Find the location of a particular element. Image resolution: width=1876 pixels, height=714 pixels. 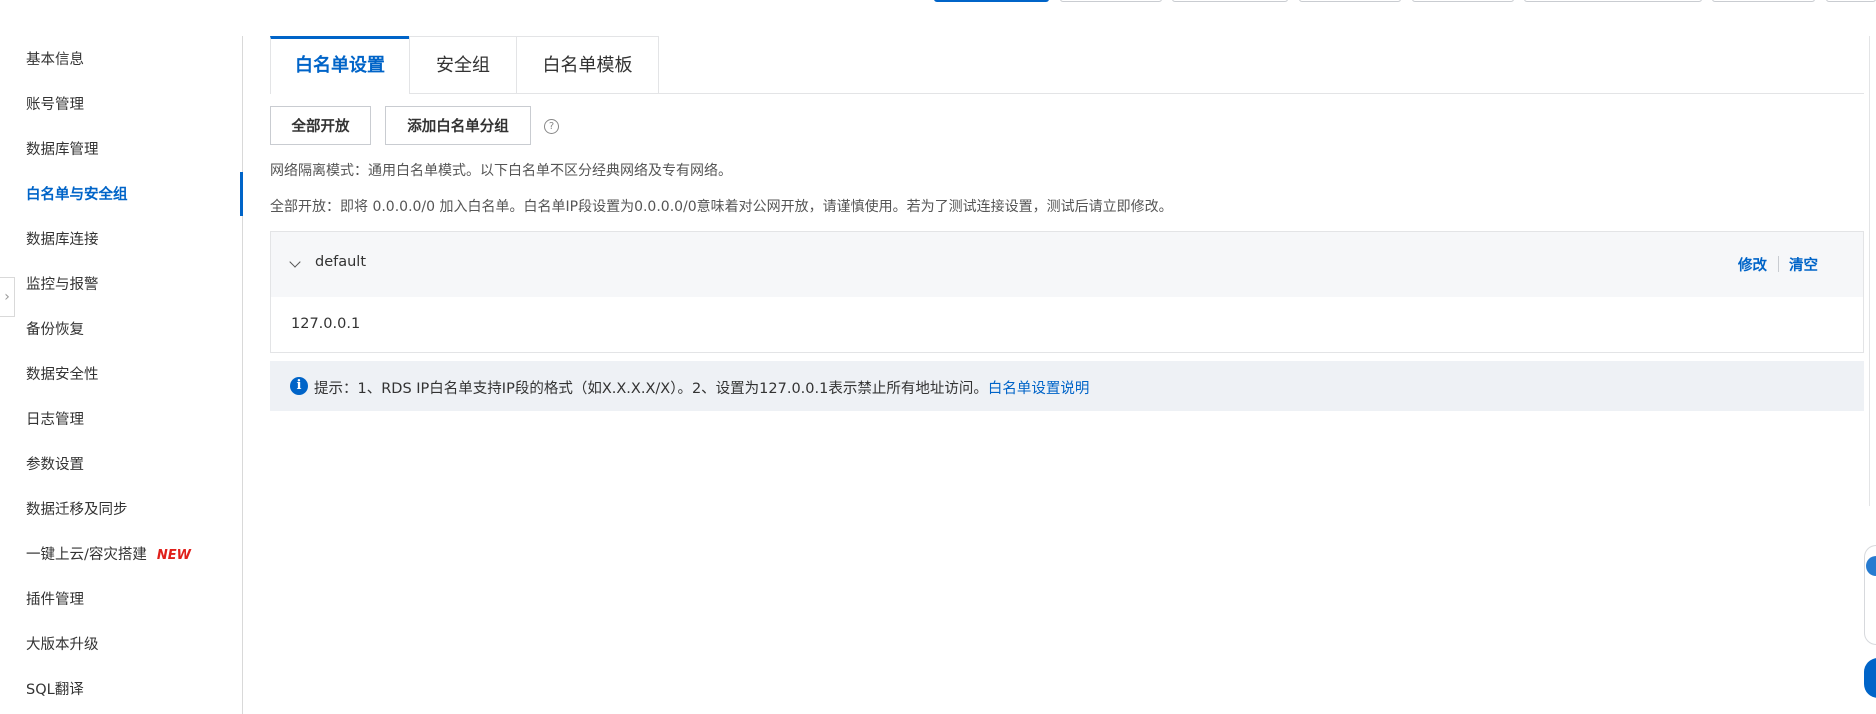

whitelist-group-name: default is located at coordinates (341, 262).